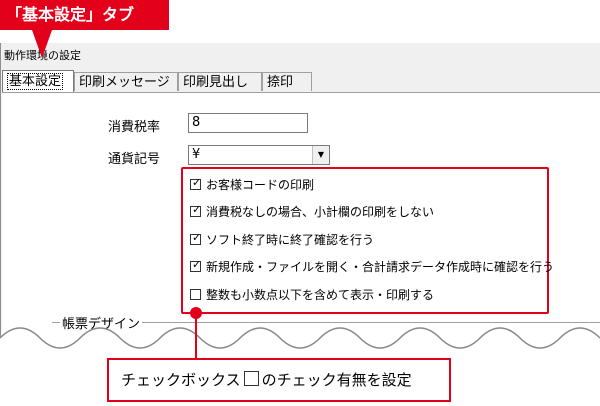  Describe the element at coordinates (42, 44) in the screenshot. I see `top-callout-pointer` at that location.